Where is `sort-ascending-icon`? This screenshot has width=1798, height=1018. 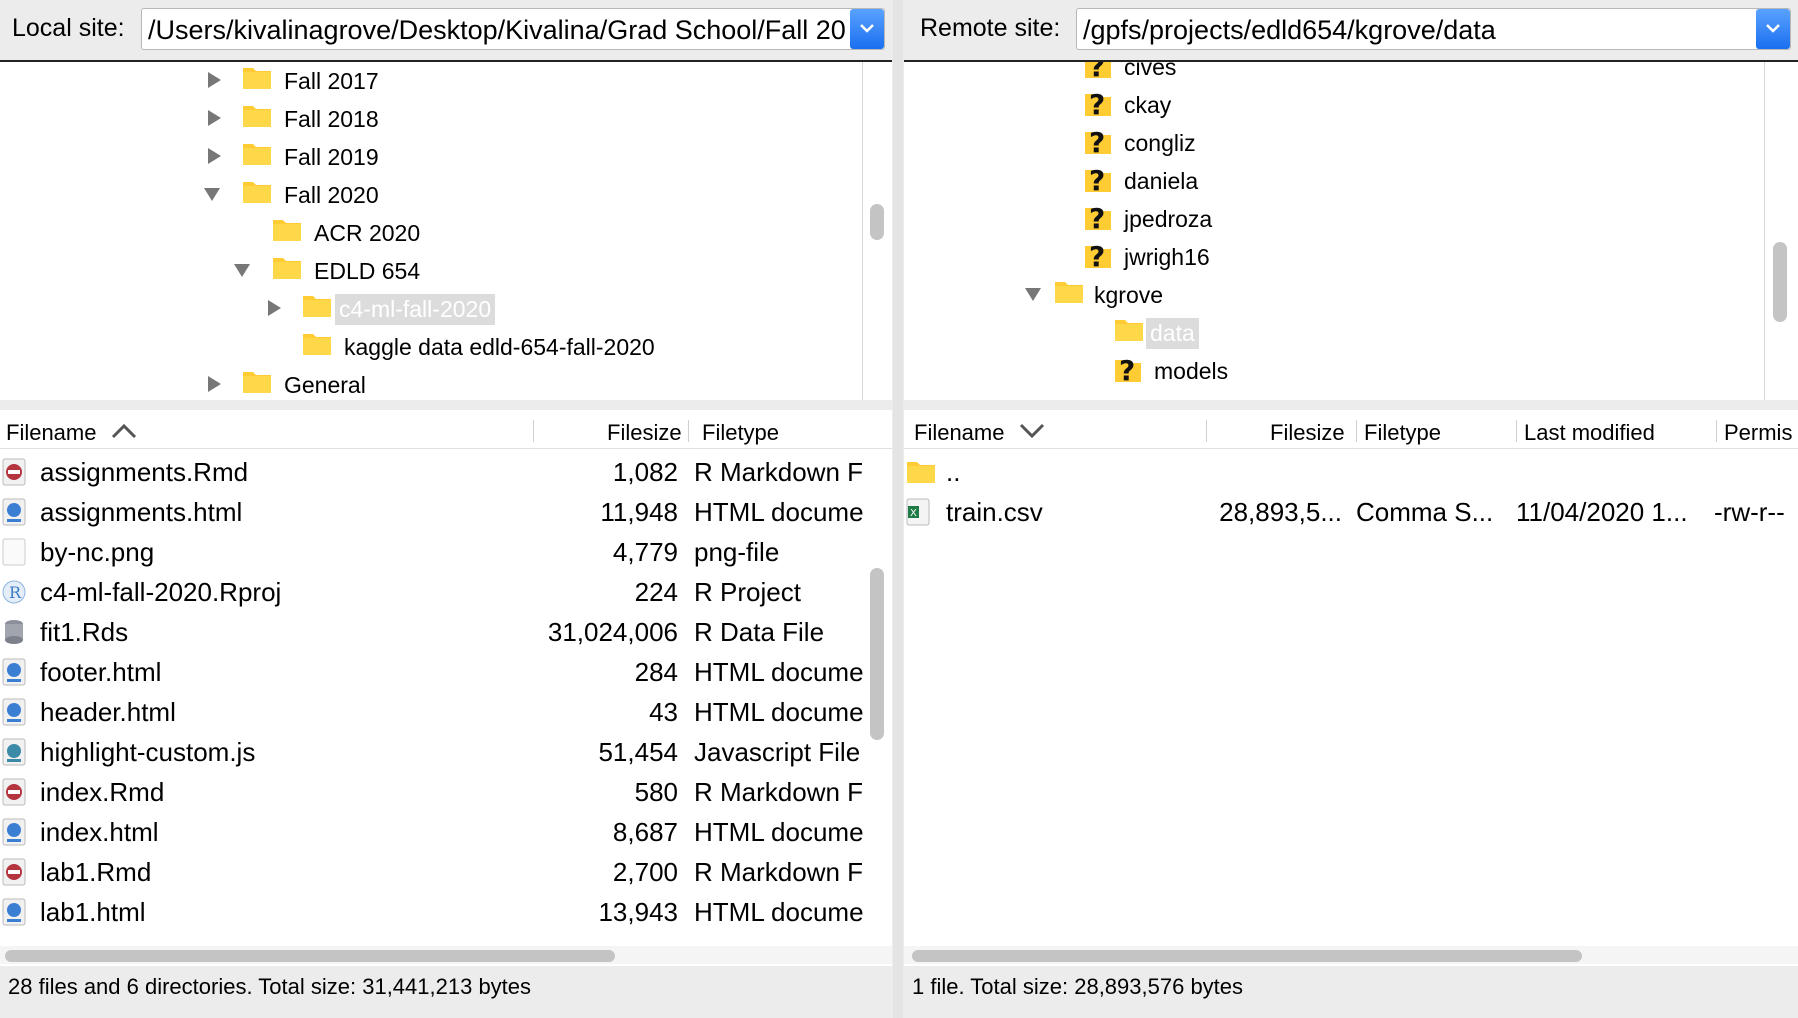 sort-ascending-icon is located at coordinates (124, 431).